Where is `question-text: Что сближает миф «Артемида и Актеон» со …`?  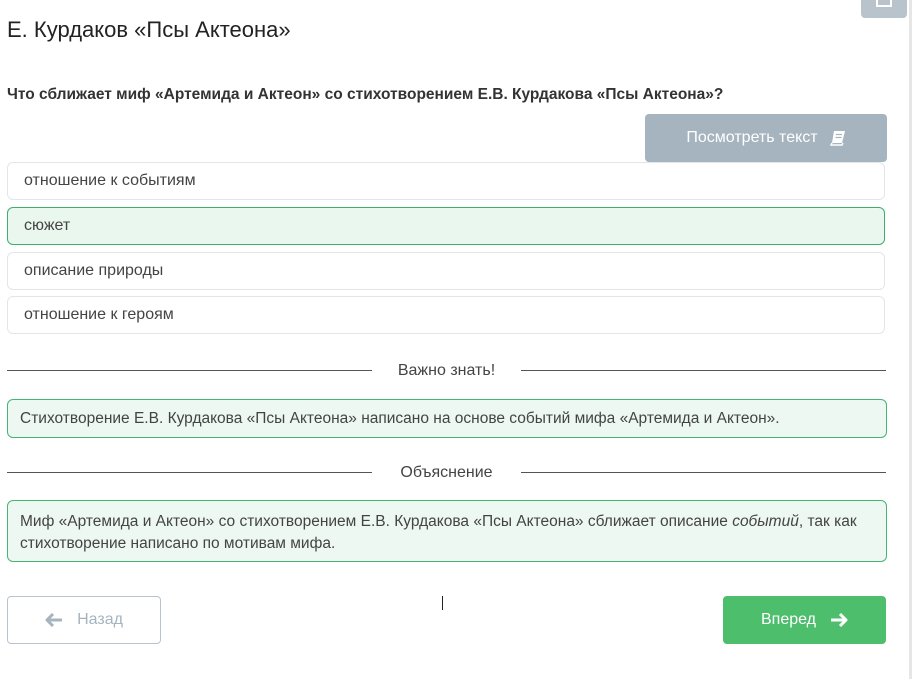
question-text: Что сближает миф «Артемида и Актеон» со … is located at coordinates (365, 94).